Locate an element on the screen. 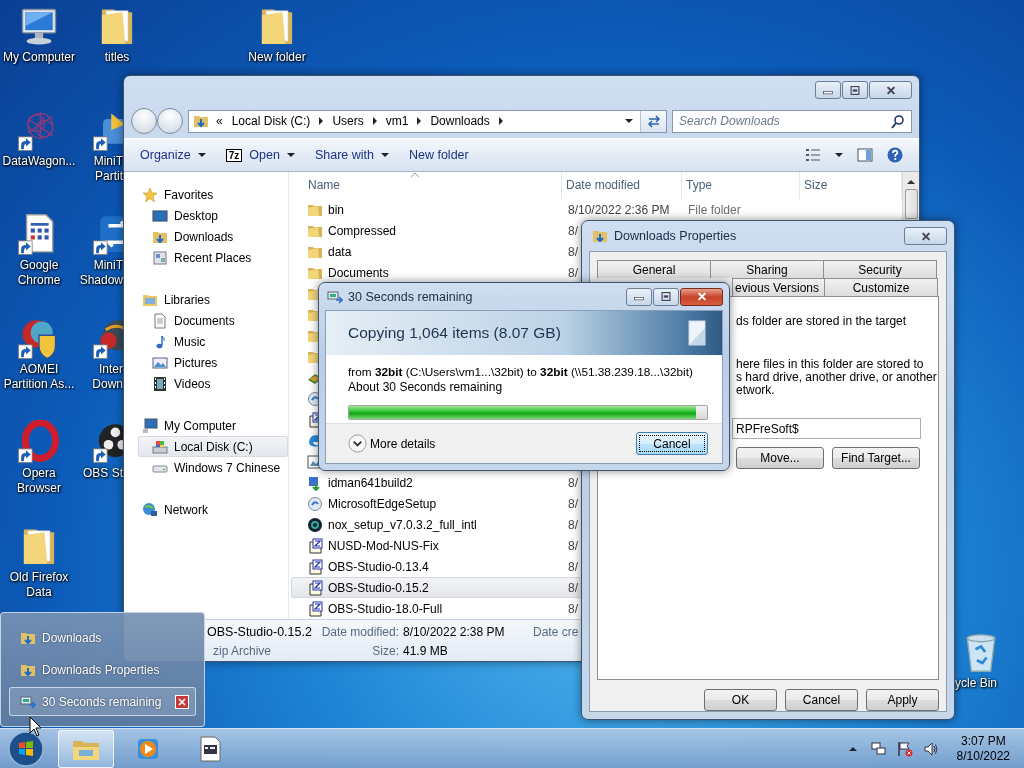 This screenshot has width=1024, height=768. file-name: MicrosoftEdgeSetup is located at coordinates (382, 503).